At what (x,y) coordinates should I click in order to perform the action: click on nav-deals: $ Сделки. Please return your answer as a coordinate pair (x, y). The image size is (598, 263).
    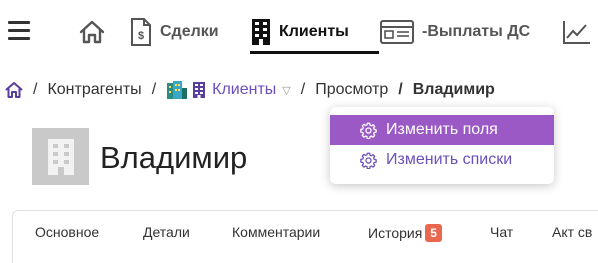
    Looking at the image, I should click on (174, 32).